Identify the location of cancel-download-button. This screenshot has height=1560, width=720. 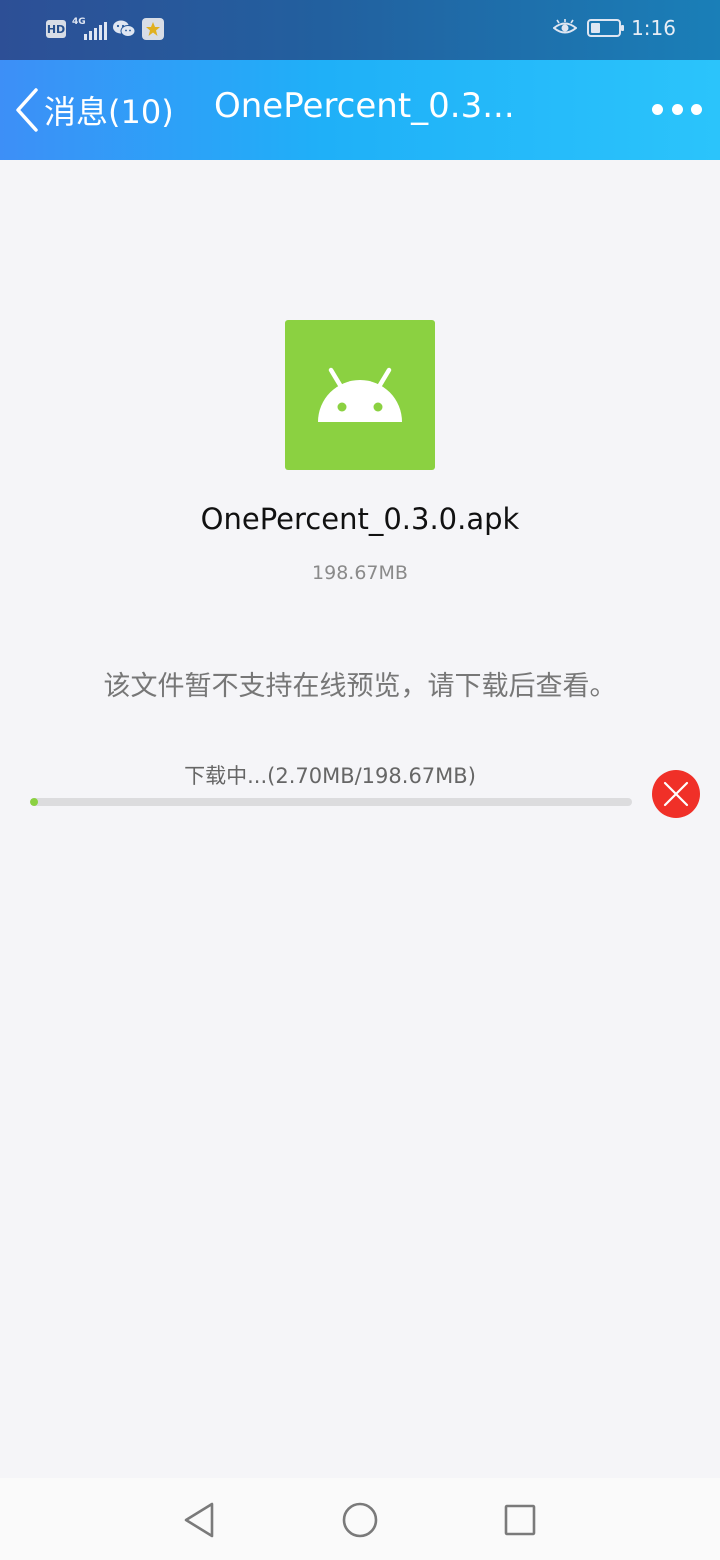
(676, 794).